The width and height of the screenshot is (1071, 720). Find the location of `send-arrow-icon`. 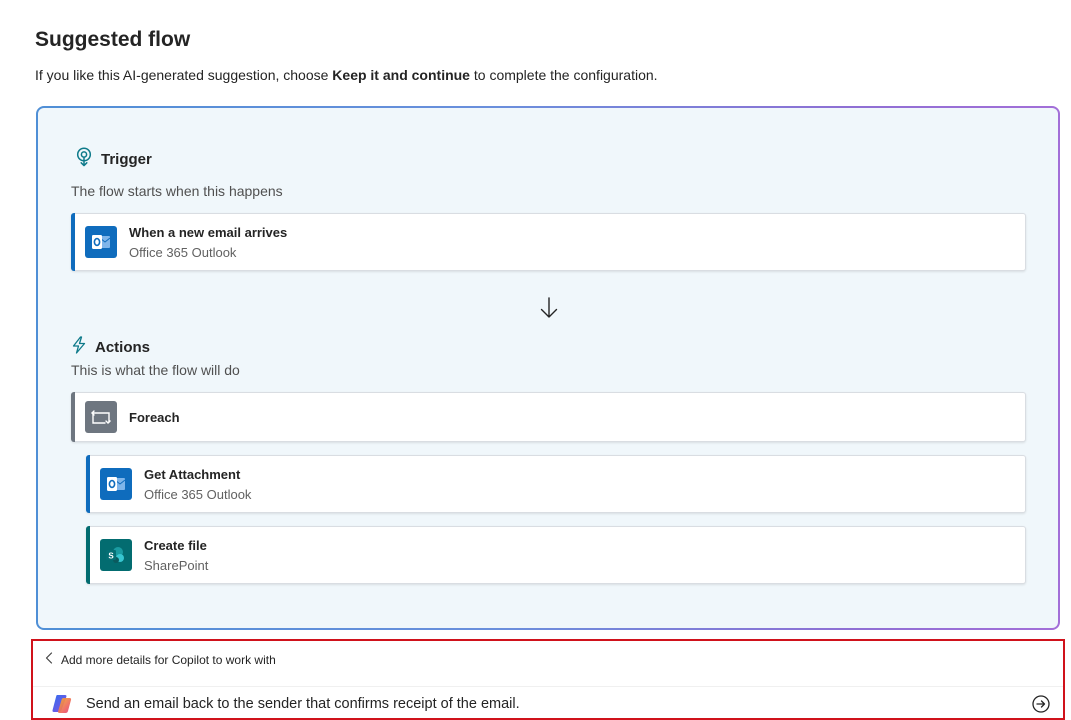

send-arrow-icon is located at coordinates (1041, 704).